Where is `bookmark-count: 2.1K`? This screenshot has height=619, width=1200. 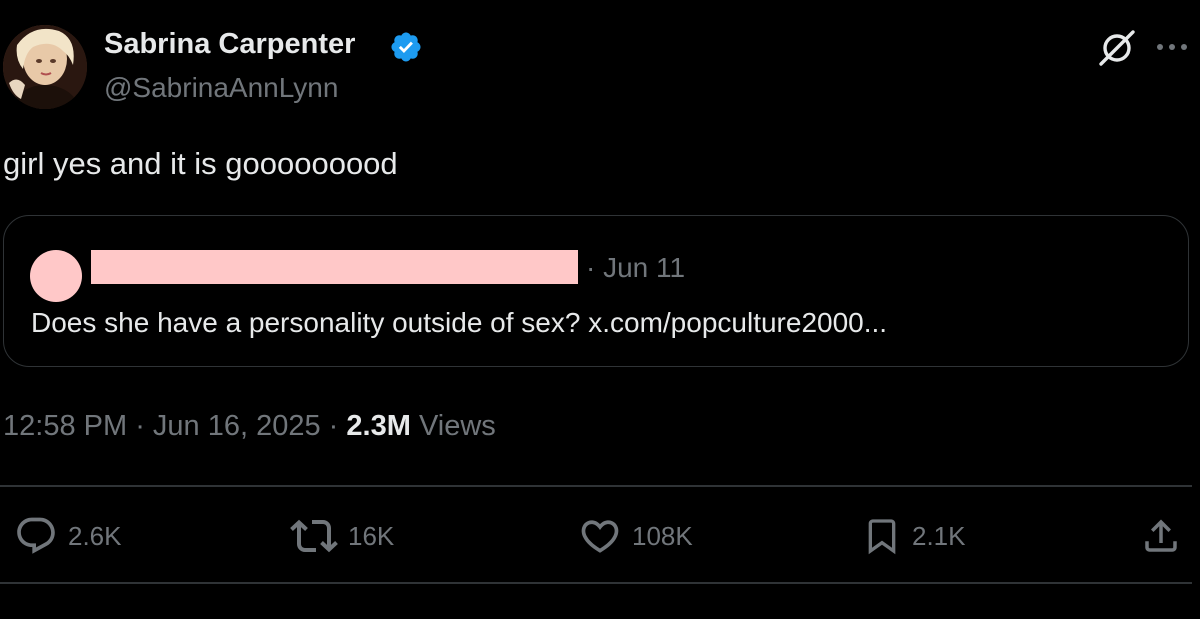
bookmark-count: 2.1K is located at coordinates (939, 535).